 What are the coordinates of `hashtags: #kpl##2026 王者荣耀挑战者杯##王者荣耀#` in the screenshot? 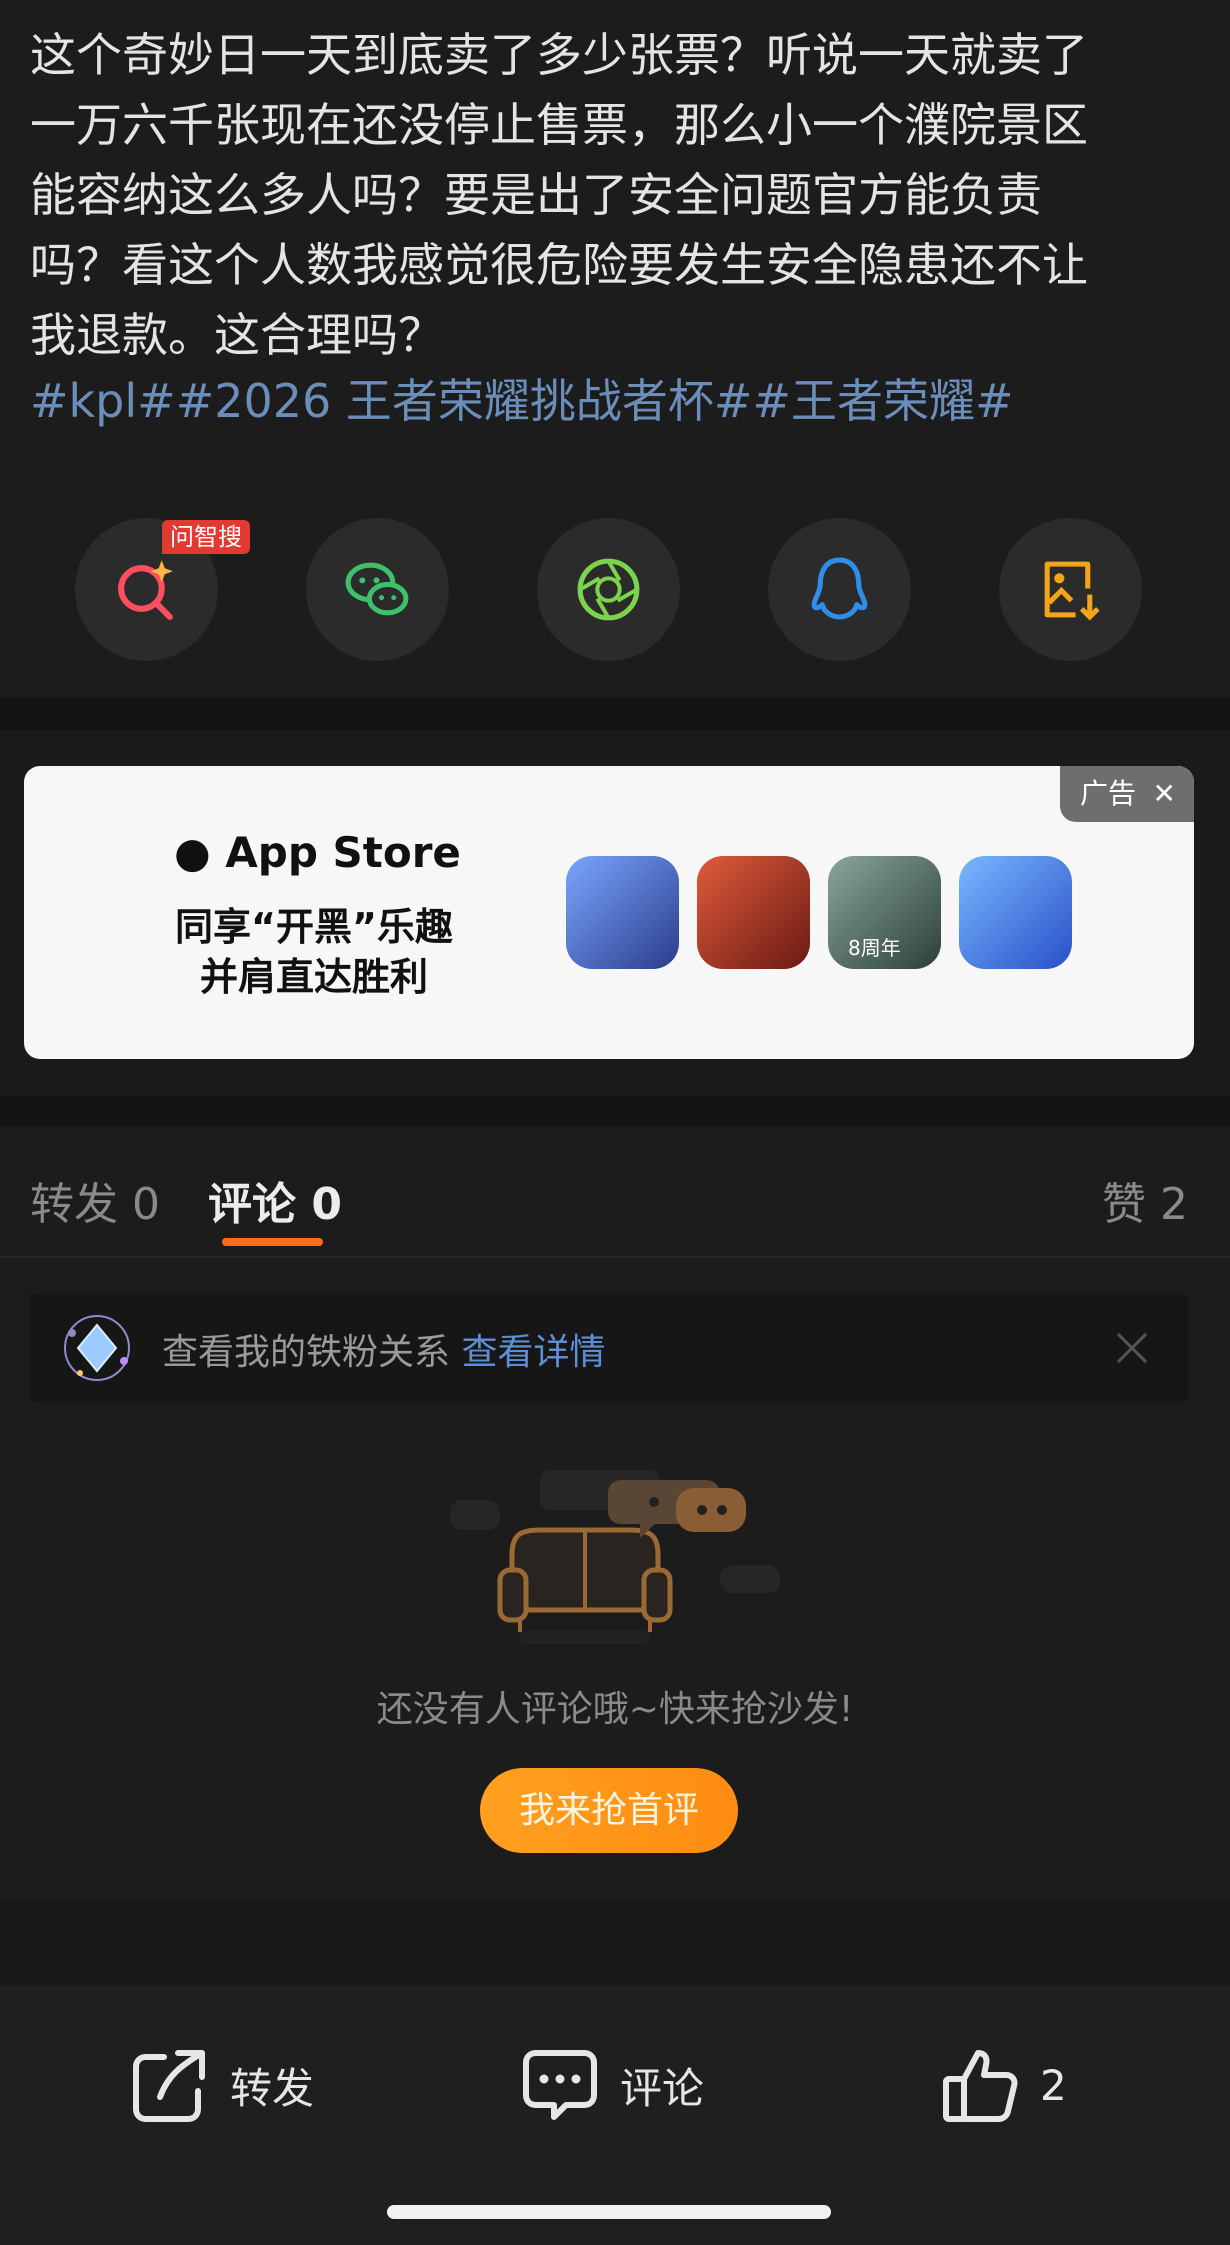 It's located at (522, 401).